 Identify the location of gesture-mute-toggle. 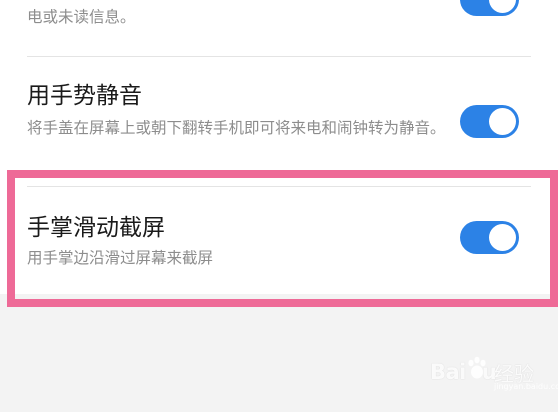
(489, 121).